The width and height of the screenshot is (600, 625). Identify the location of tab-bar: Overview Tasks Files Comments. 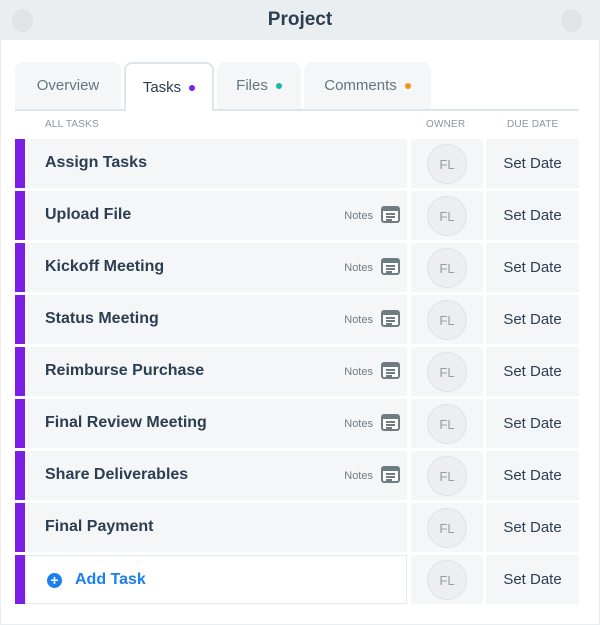
(297, 86).